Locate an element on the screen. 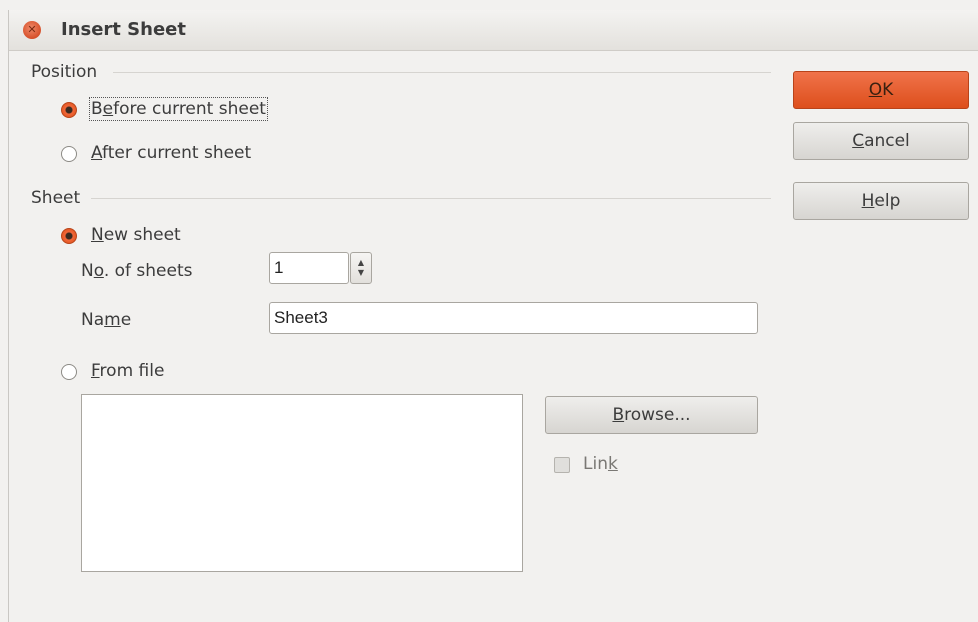 The height and width of the screenshot is (622, 978). from-file-radio is located at coordinates (69, 372).